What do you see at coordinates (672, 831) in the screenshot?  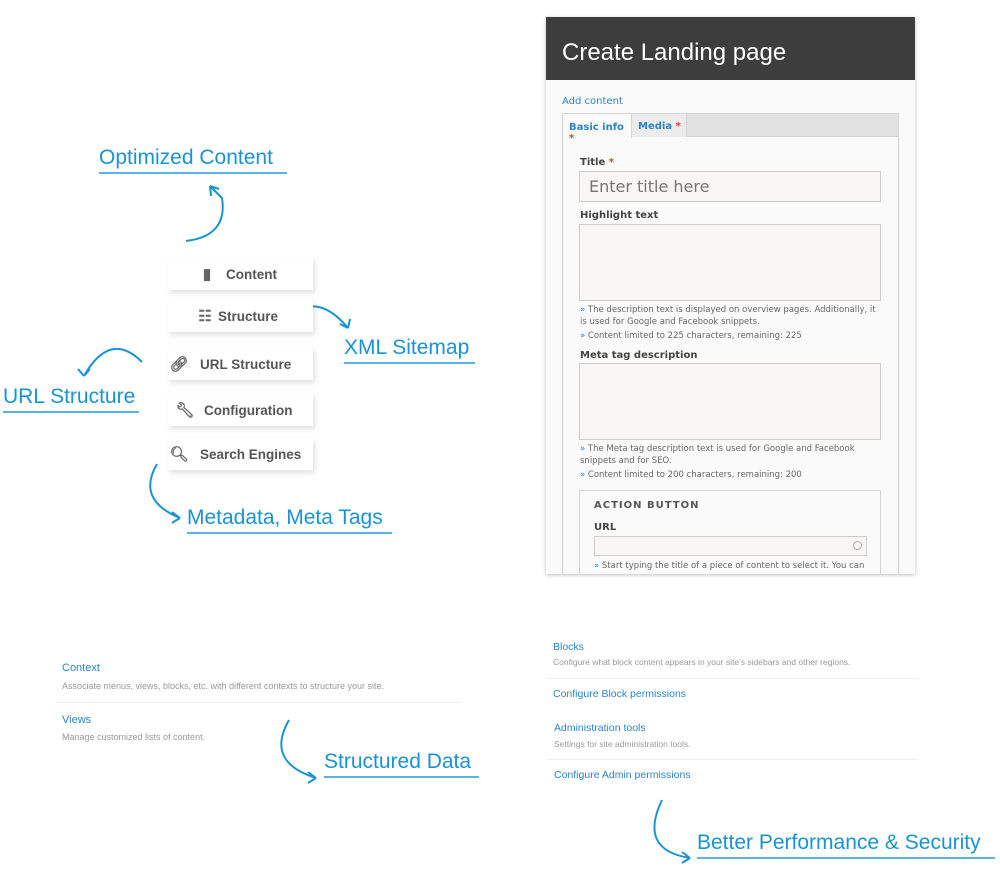 I see `arrow-performance` at bounding box center [672, 831].